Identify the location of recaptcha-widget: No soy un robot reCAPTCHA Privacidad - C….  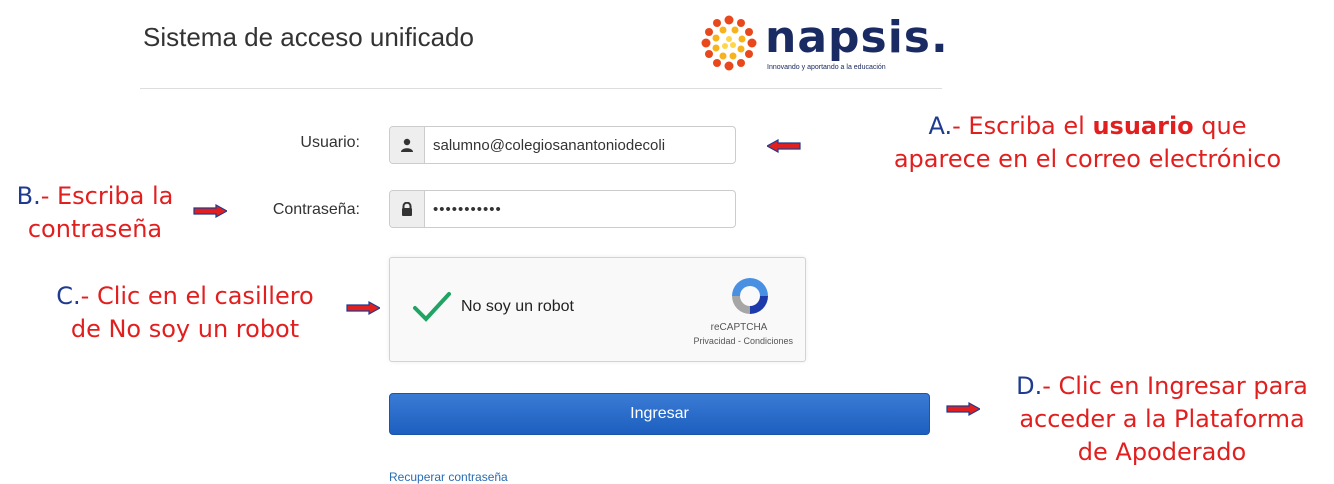
(597, 309).